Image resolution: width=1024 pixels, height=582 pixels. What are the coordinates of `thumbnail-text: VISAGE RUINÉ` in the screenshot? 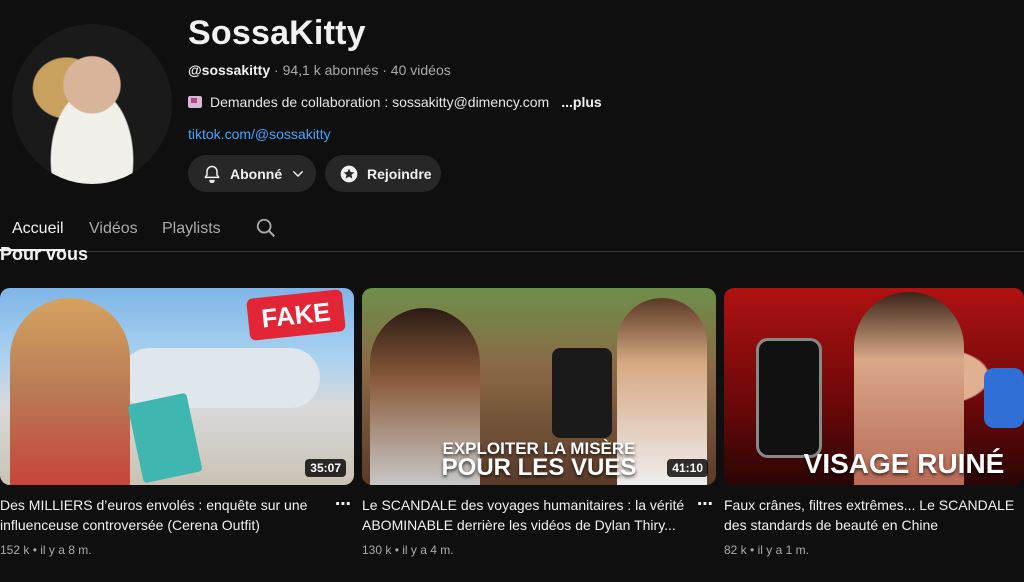 It's located at (904, 463).